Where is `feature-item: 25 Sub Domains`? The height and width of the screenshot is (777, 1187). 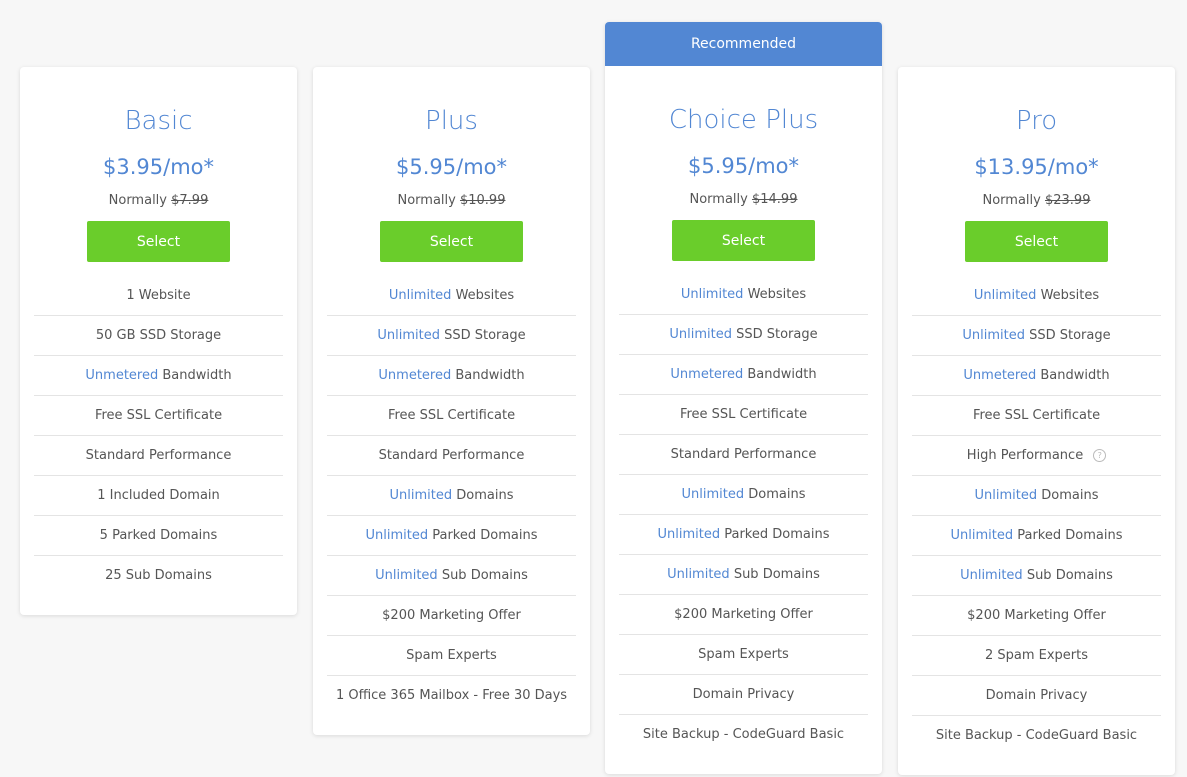 feature-item: 25 Sub Domains is located at coordinates (158, 575).